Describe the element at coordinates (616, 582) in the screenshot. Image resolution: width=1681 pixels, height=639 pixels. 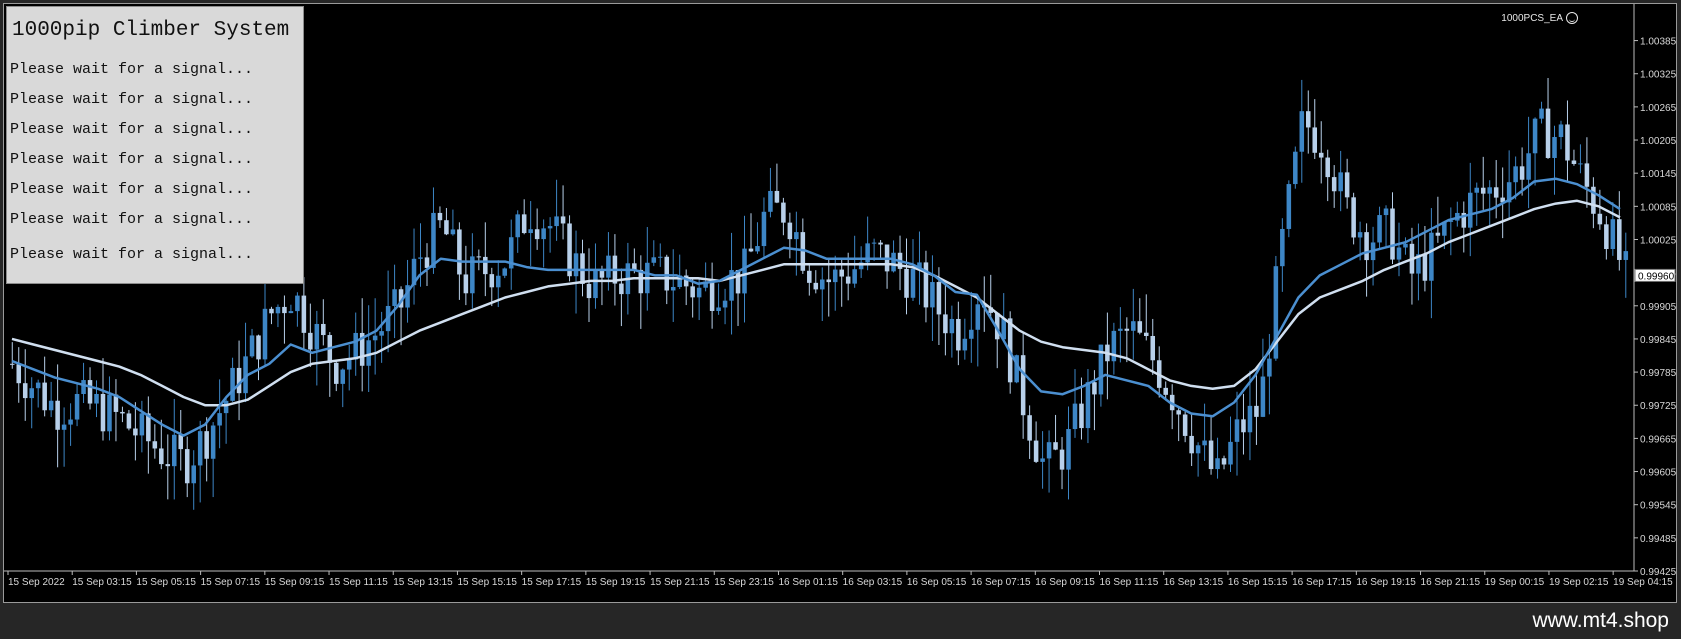
I see `time-tick-label: 15 Sep 19:15` at that location.